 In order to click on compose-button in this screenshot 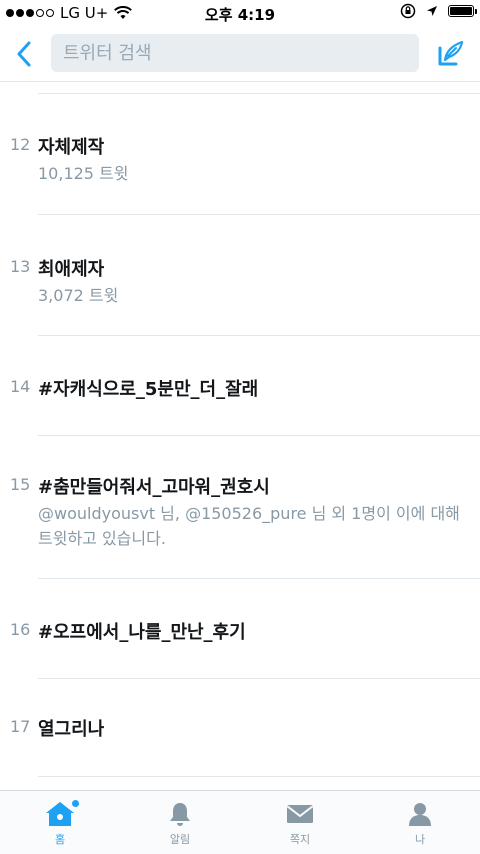, I will do `click(451, 53)`.